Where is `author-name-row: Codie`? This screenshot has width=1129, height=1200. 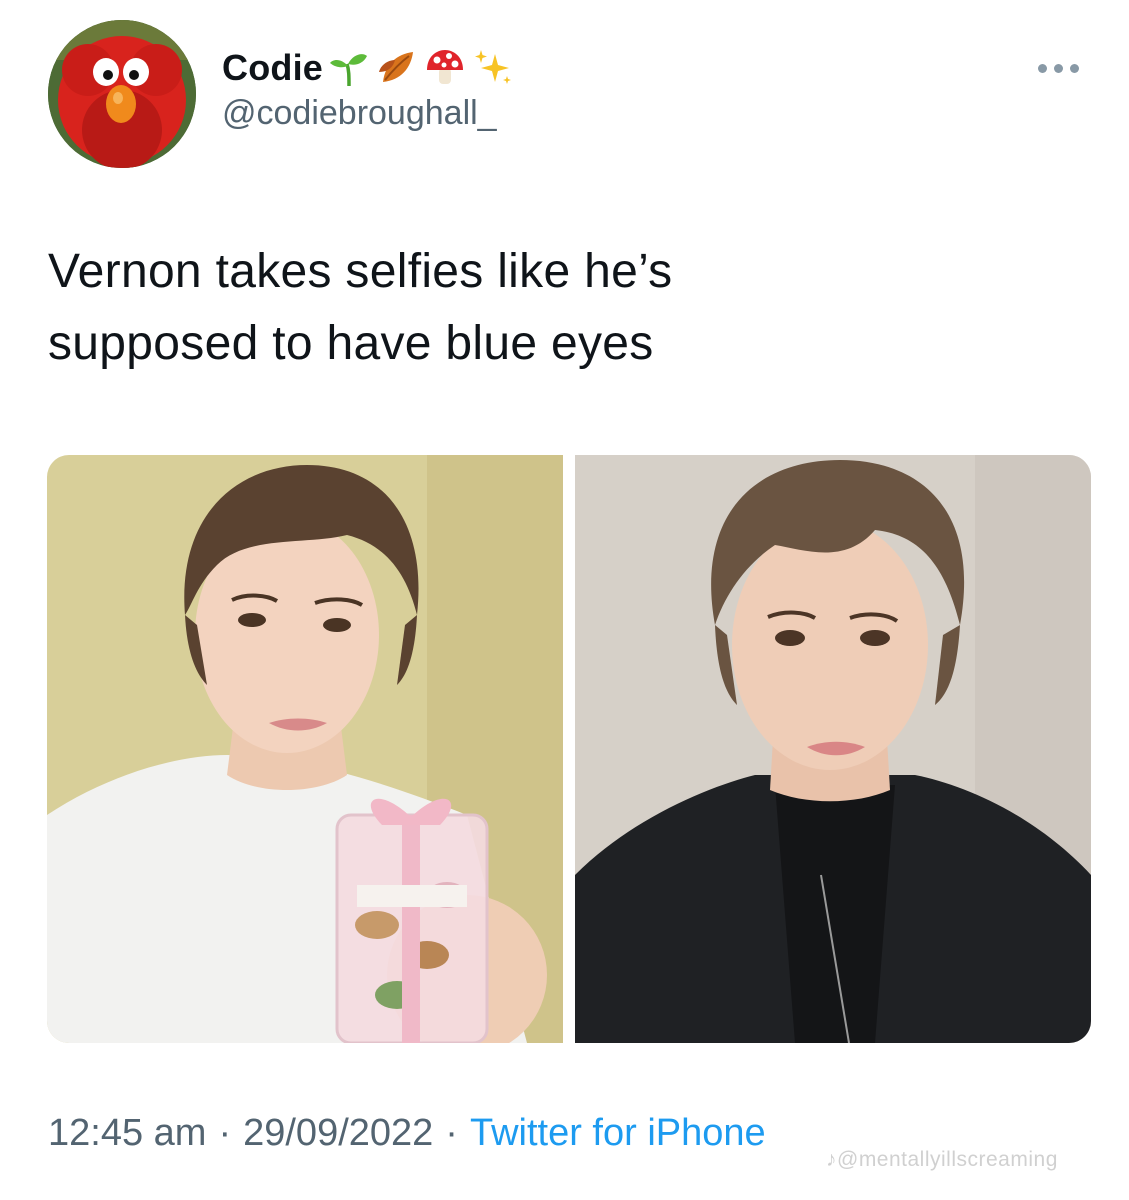 author-name-row: Codie is located at coordinates (368, 68).